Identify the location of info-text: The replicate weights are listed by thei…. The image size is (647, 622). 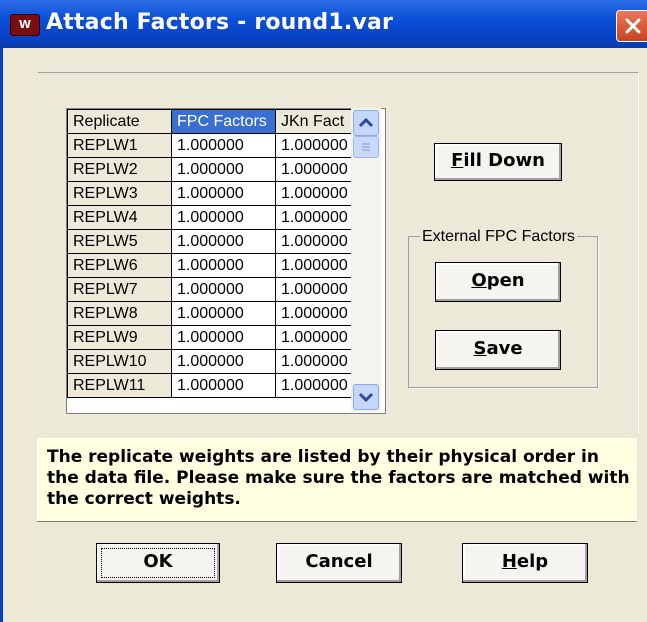
(338, 478).